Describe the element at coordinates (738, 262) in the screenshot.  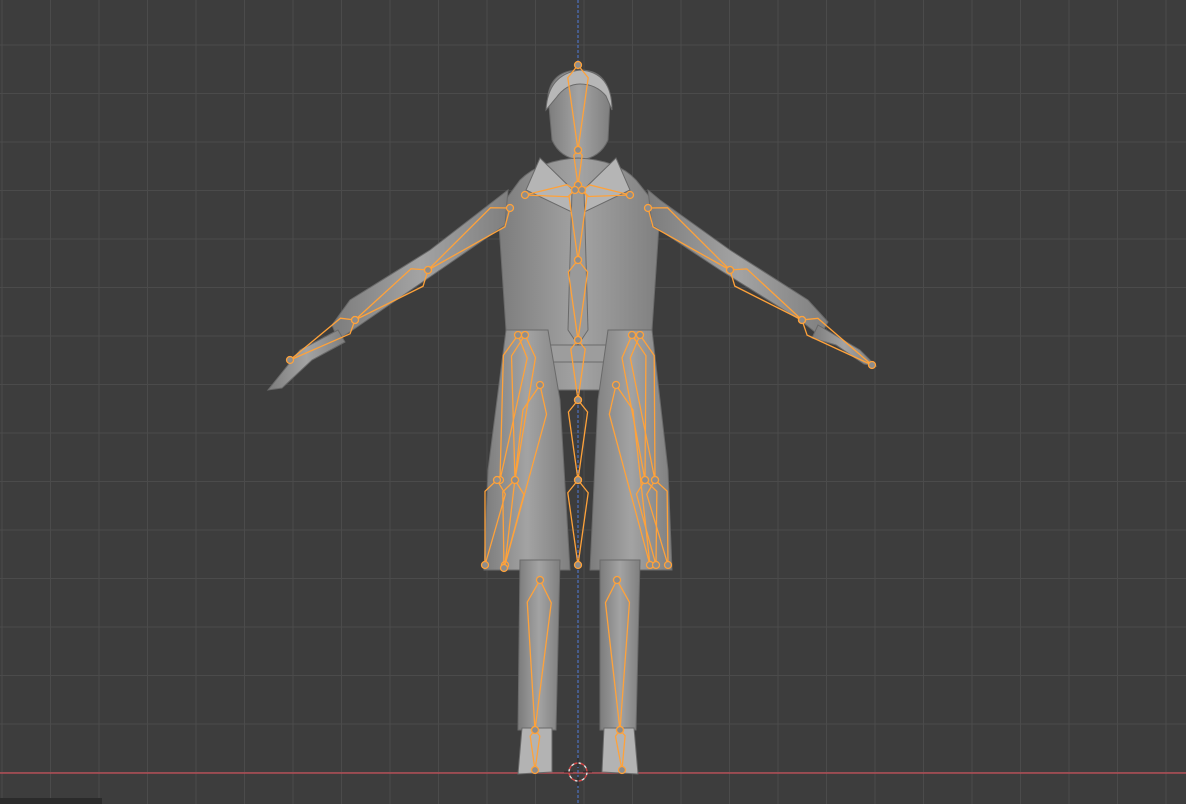
I see `right-arm-mesh` at that location.